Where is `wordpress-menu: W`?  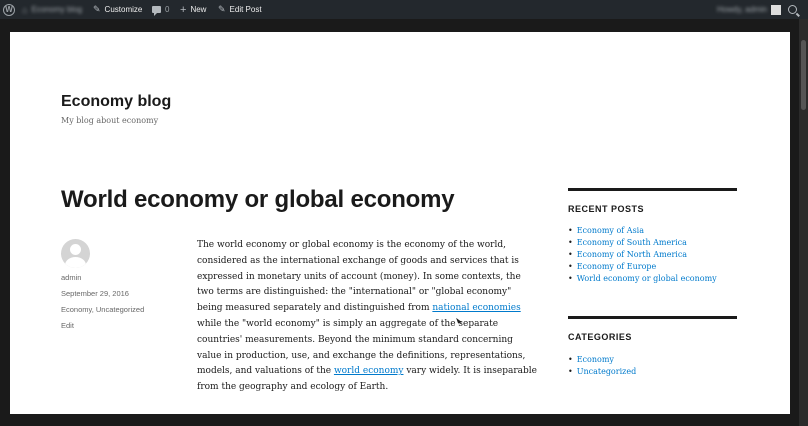 wordpress-menu: W is located at coordinates (9, 9).